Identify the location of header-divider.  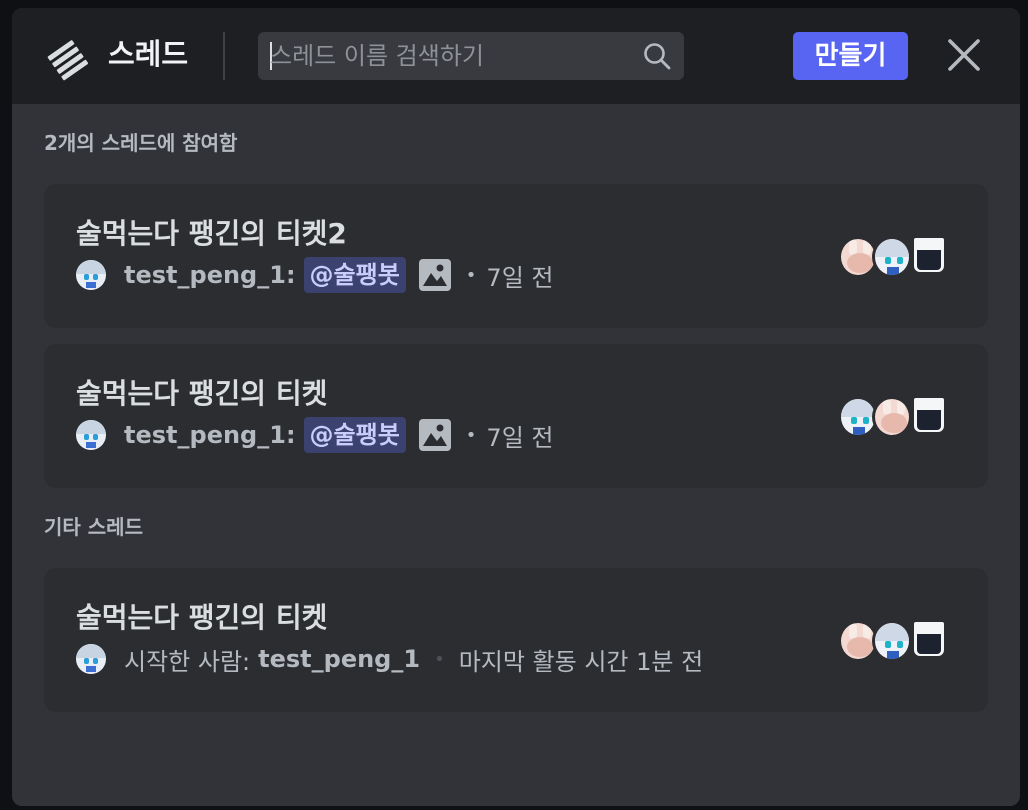
(224, 56).